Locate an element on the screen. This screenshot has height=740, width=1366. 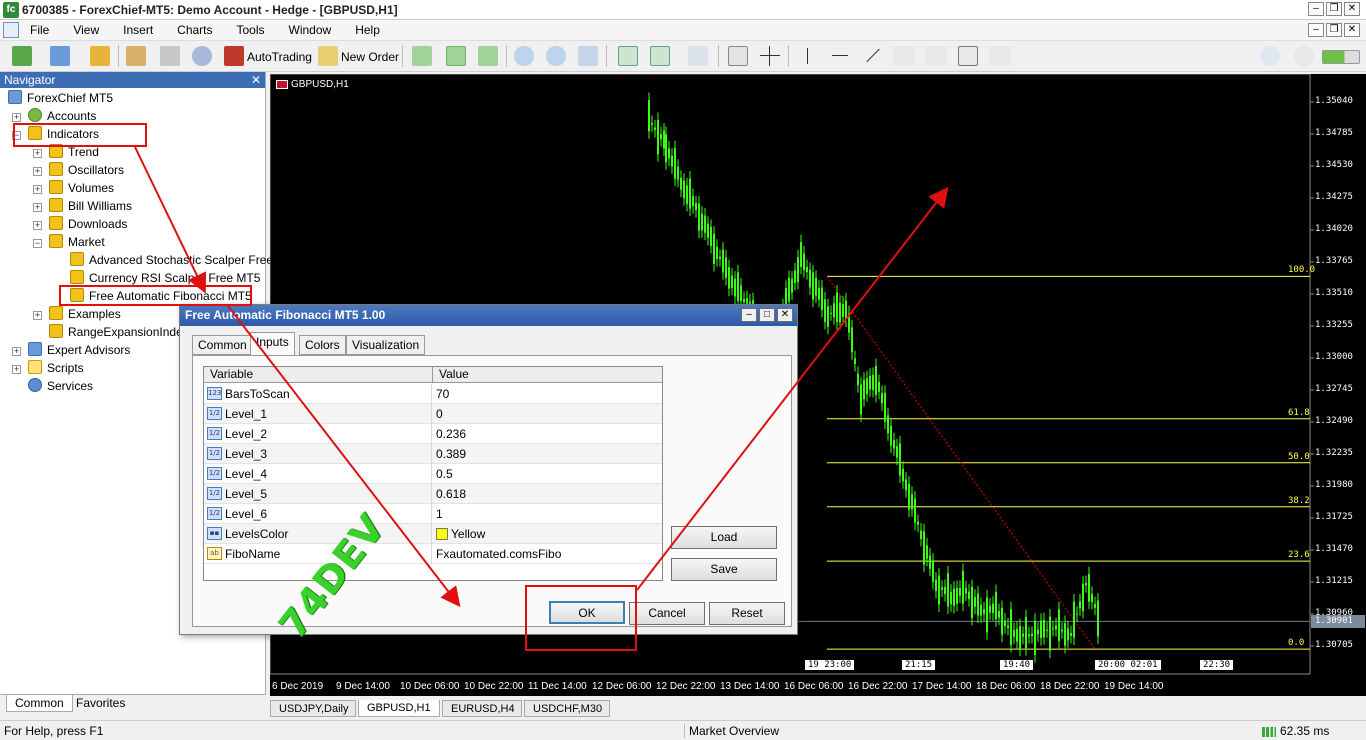
expand-trend-icon: + is located at coordinates (37, 153).